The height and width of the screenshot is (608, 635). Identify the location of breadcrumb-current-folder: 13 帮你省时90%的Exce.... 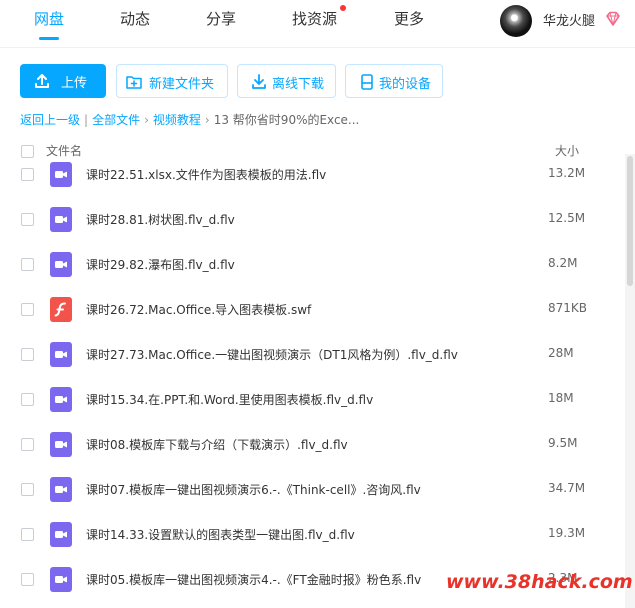
(286, 120).